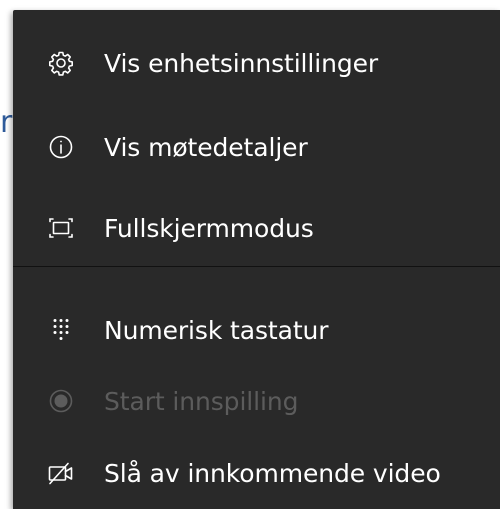 The image size is (500, 509). What do you see at coordinates (61, 147) in the screenshot?
I see `info-icon` at bounding box center [61, 147].